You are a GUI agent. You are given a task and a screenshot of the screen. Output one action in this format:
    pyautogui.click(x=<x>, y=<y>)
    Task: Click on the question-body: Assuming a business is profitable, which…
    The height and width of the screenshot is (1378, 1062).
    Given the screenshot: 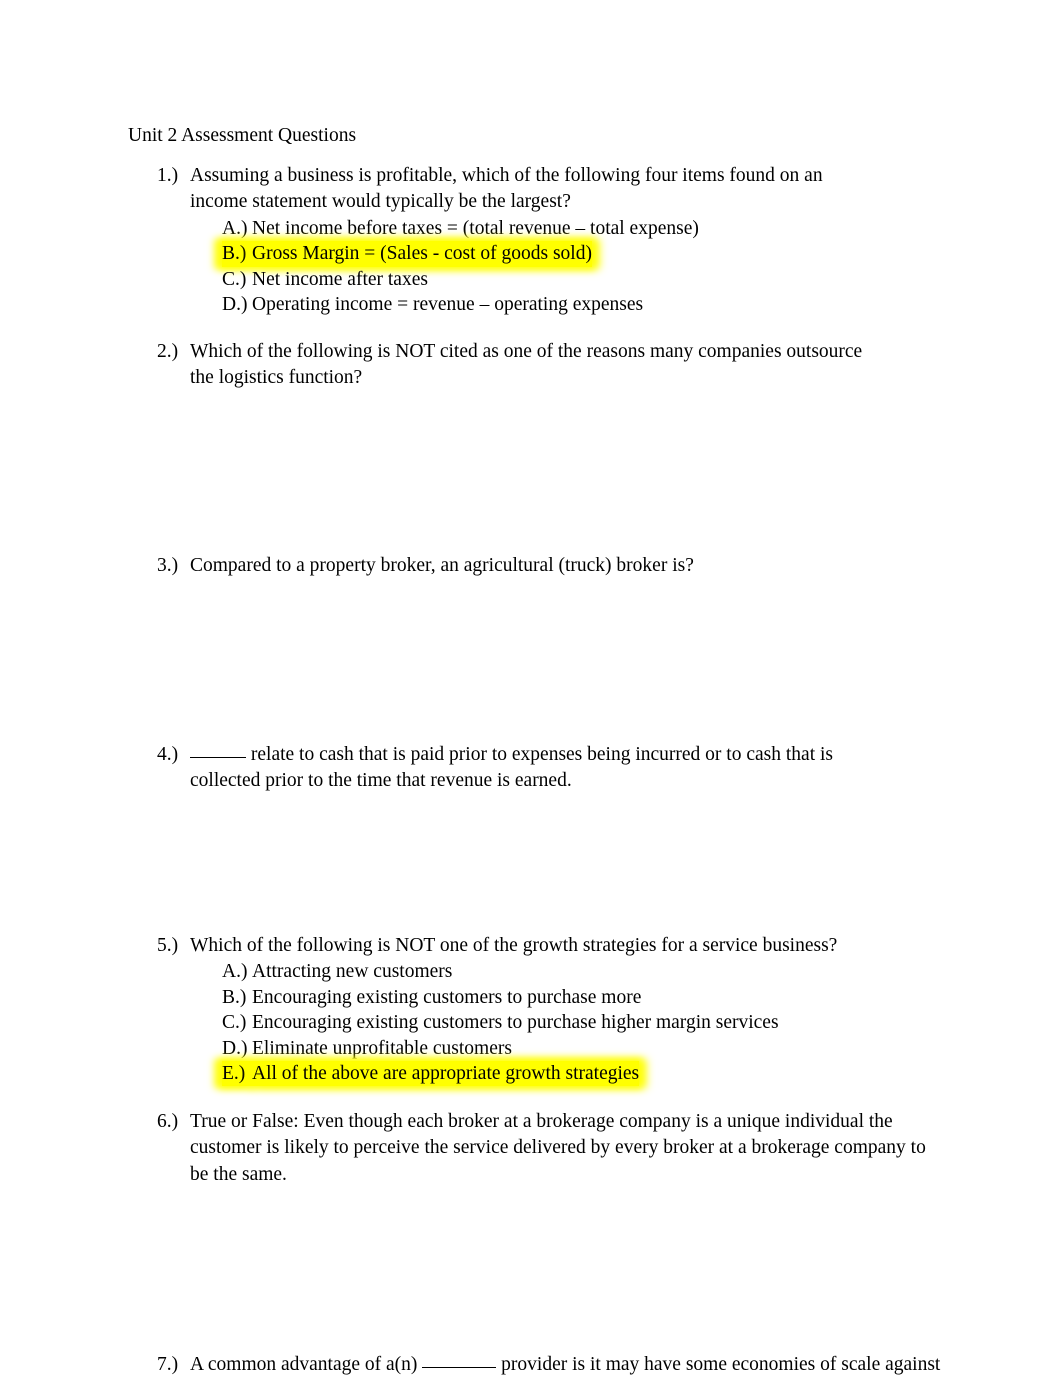 What is the action you would take?
    pyautogui.click(x=529, y=240)
    